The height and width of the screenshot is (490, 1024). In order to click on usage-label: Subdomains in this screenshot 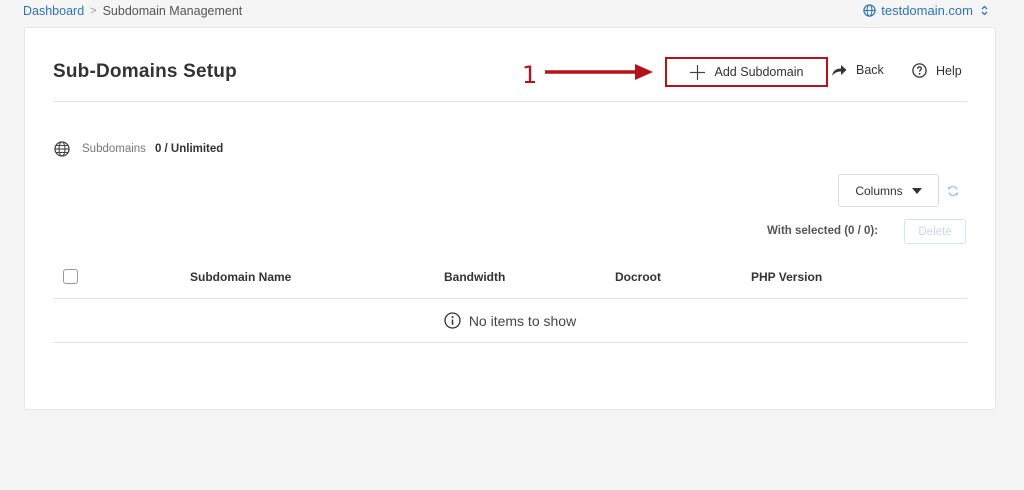, I will do `click(114, 149)`.